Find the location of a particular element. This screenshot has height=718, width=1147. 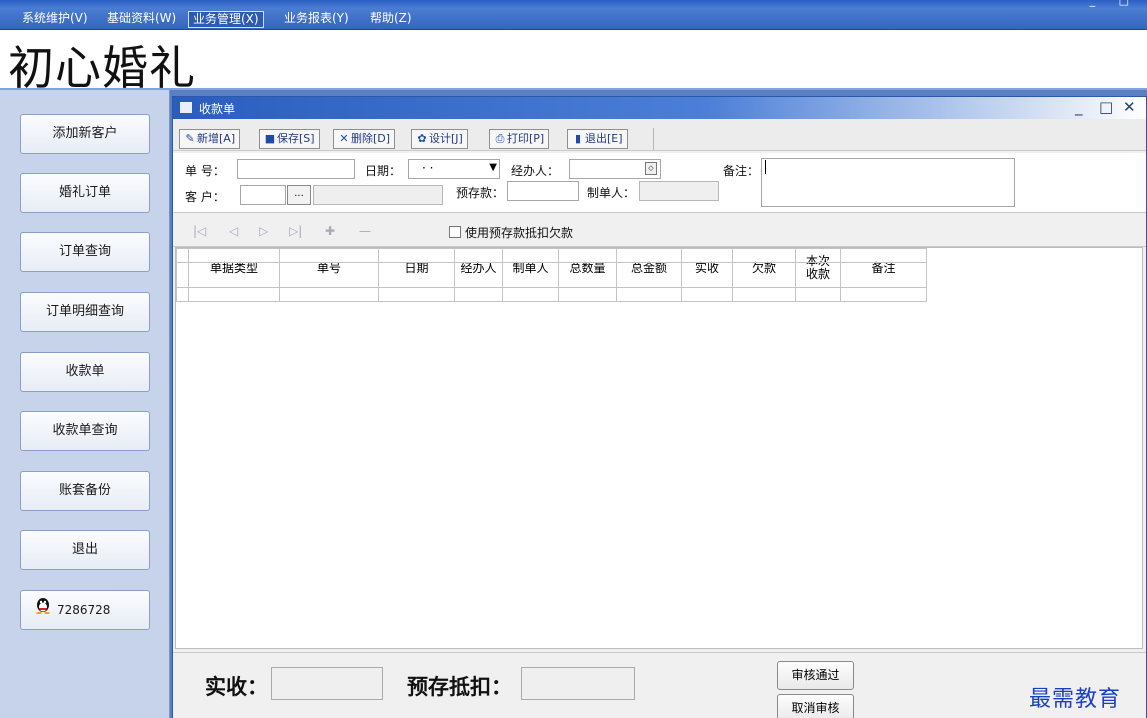

maximize-icon: □ is located at coordinates (1106, 107).